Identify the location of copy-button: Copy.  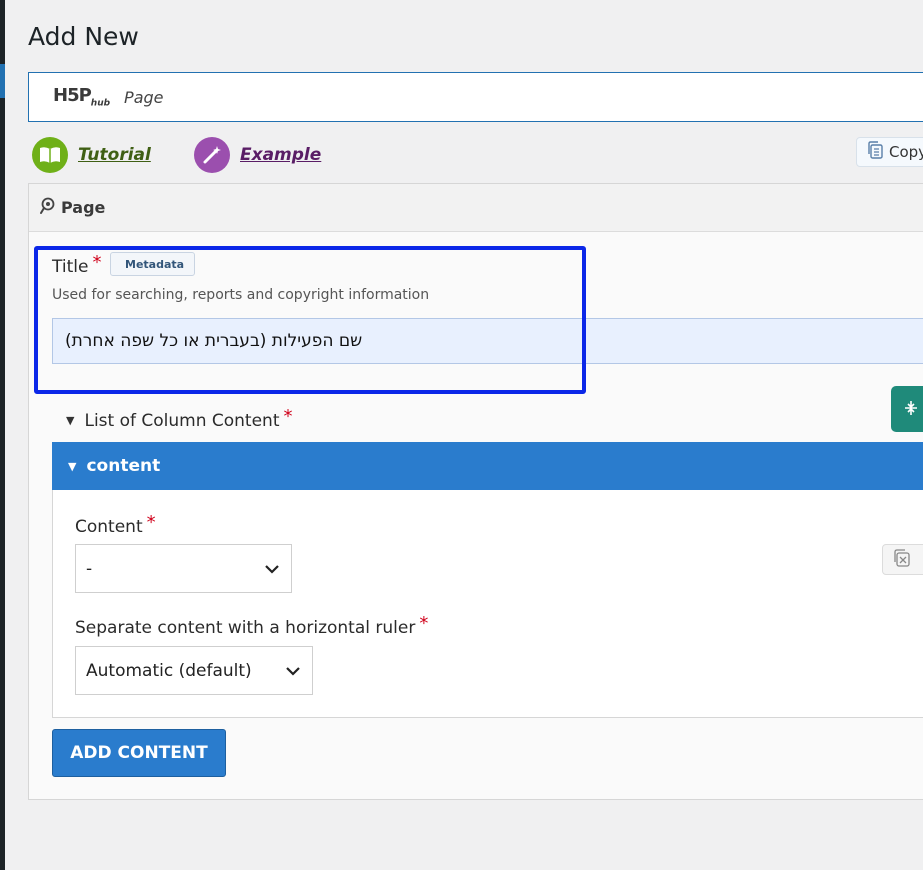
(889, 152).